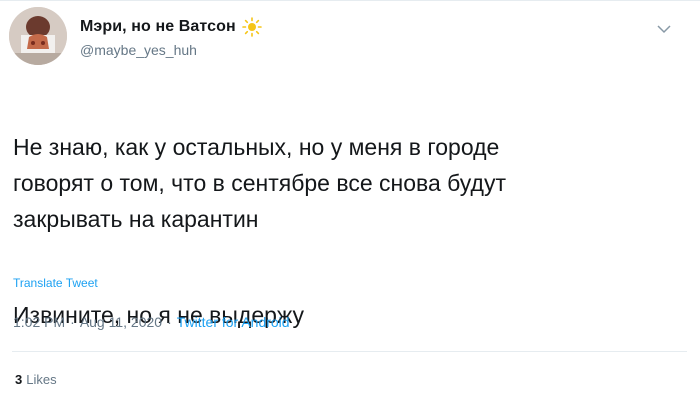 The image size is (700, 409). What do you see at coordinates (38, 36) in the screenshot?
I see `avatar` at bounding box center [38, 36].